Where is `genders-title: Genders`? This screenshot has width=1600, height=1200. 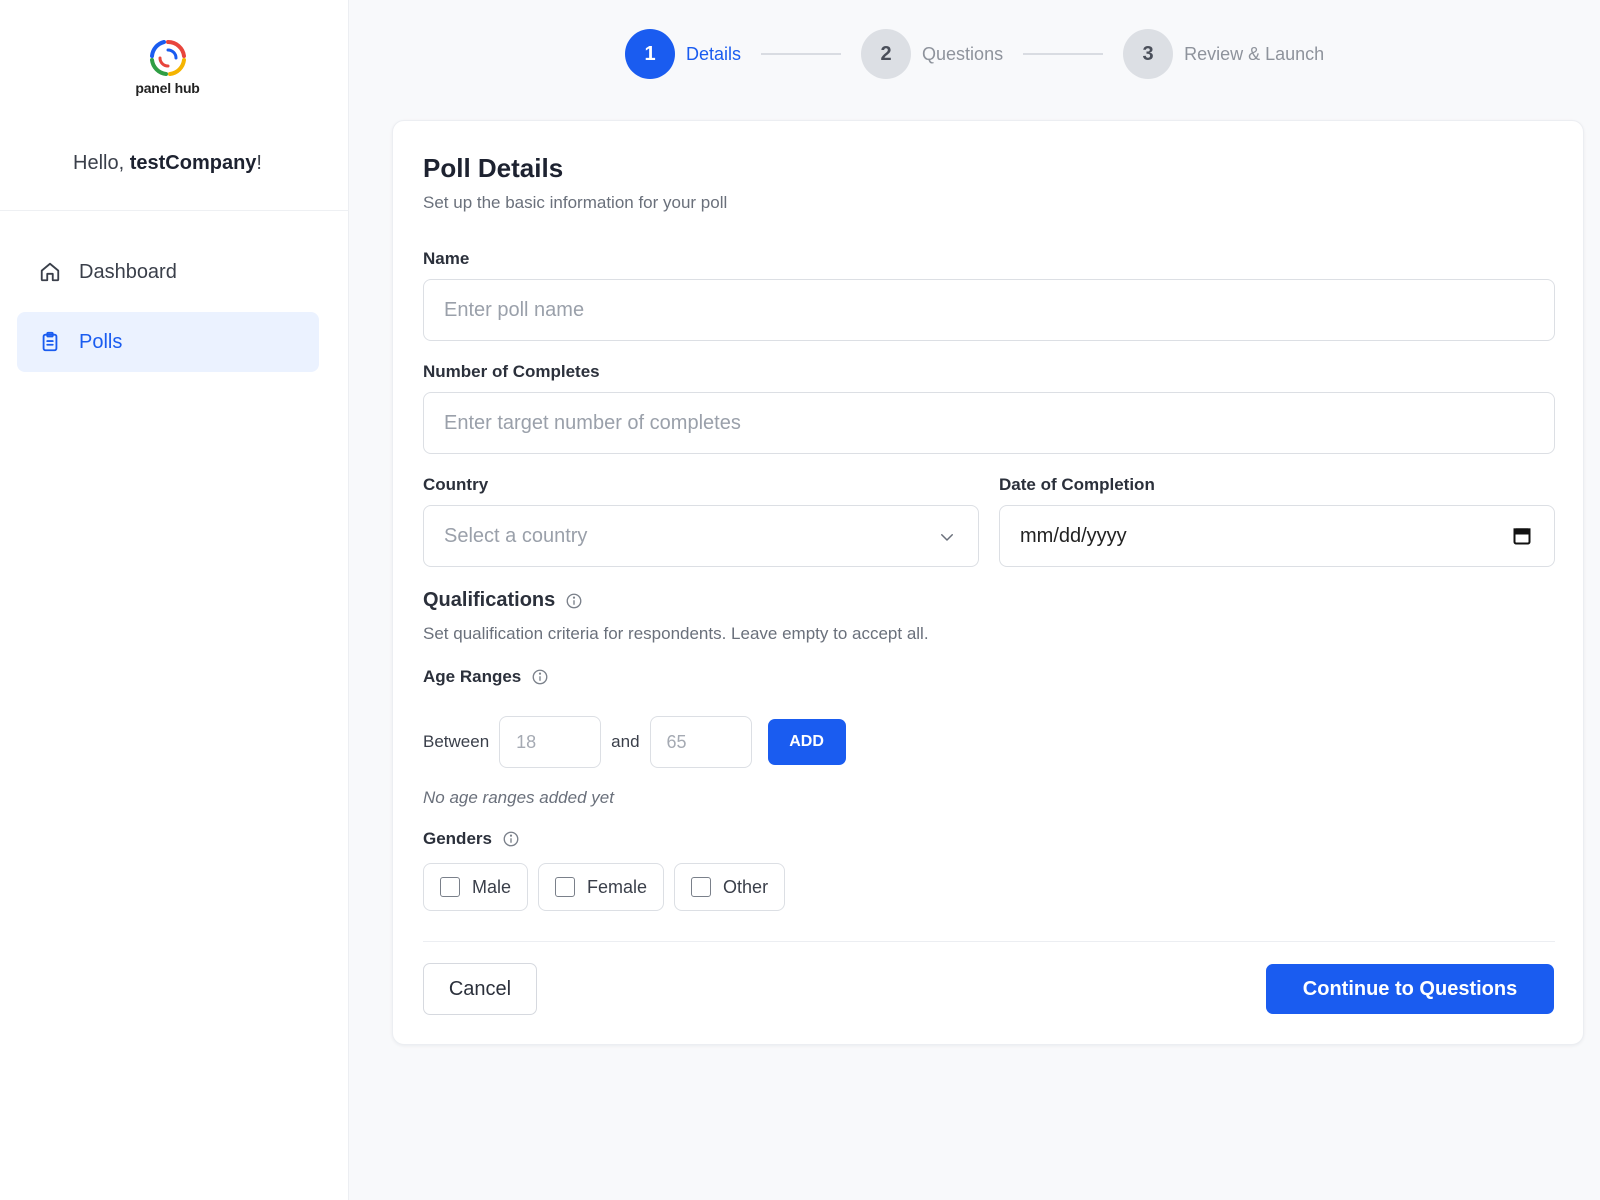
genders-title: Genders is located at coordinates (457, 838).